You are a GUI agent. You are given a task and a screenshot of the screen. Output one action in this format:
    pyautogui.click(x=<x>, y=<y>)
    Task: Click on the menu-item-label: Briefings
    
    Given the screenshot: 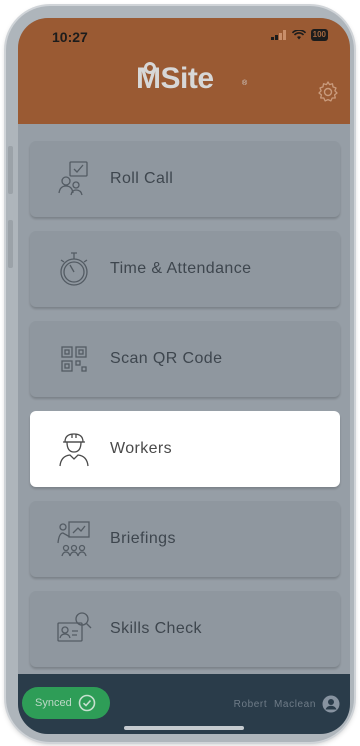 What is the action you would take?
    pyautogui.click(x=143, y=538)
    